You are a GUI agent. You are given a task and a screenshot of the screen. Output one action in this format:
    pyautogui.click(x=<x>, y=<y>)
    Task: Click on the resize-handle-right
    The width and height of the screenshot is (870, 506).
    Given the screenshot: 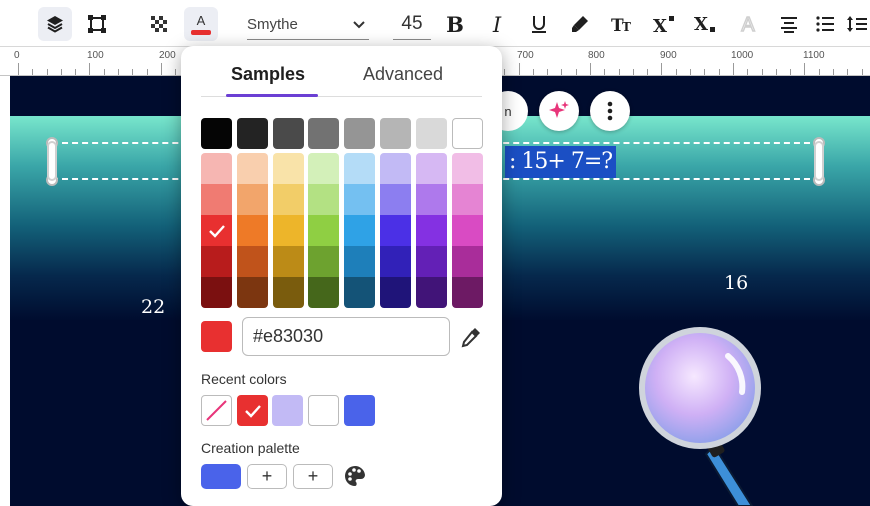 What is the action you would take?
    pyautogui.click(x=819, y=161)
    